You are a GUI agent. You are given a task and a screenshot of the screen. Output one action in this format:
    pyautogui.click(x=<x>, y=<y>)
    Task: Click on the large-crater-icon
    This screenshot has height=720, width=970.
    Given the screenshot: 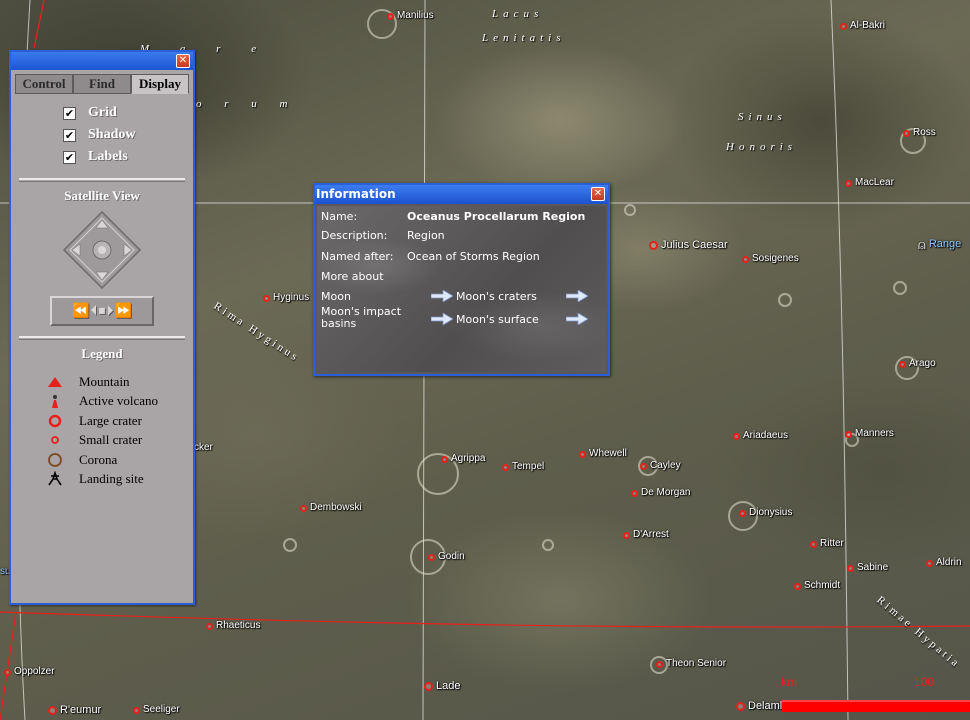 What is the action you would take?
    pyautogui.click(x=55, y=421)
    